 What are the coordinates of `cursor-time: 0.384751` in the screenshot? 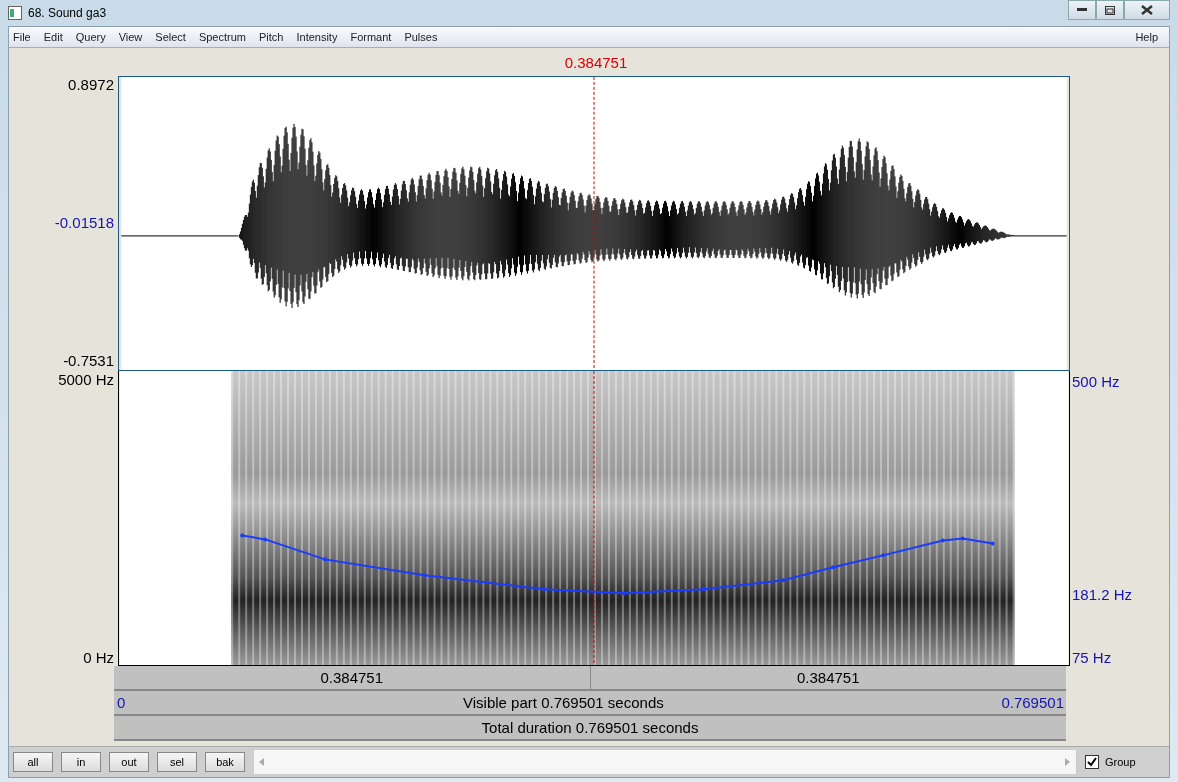 It's located at (596, 62).